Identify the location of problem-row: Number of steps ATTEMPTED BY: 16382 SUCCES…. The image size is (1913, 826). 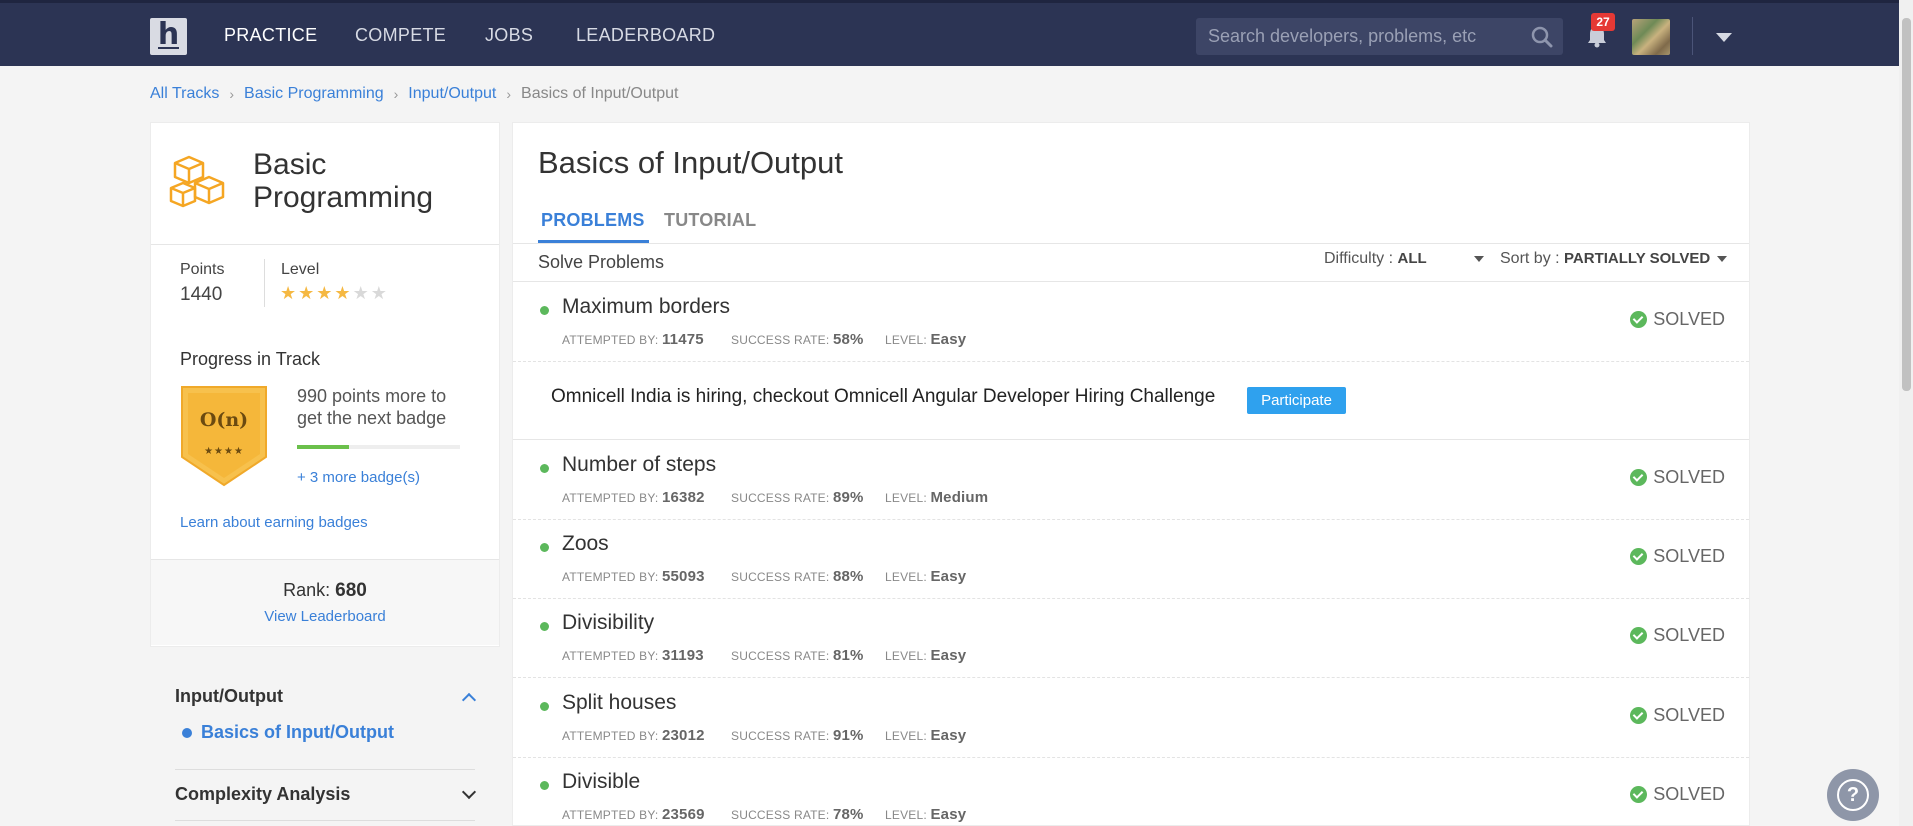
(1131, 480).